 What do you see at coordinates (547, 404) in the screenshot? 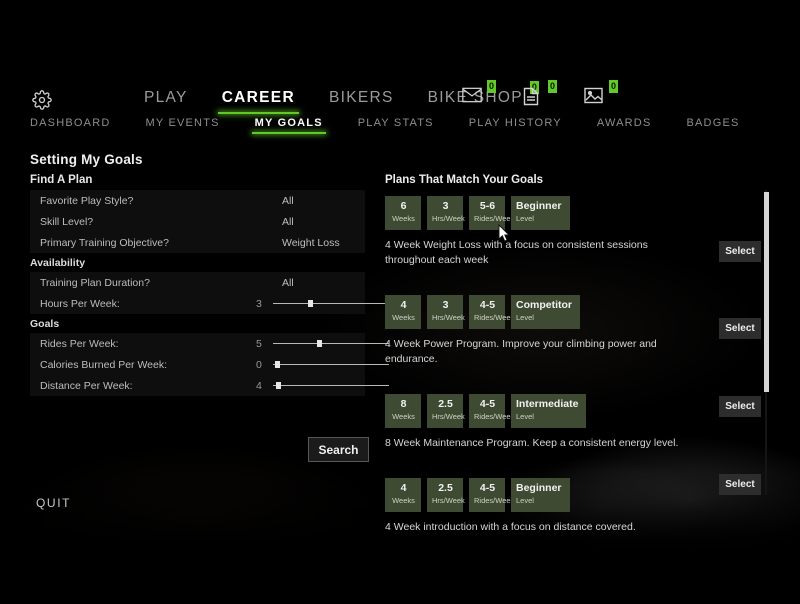
I see `plan-level-tile-value: Intermediate` at bounding box center [547, 404].